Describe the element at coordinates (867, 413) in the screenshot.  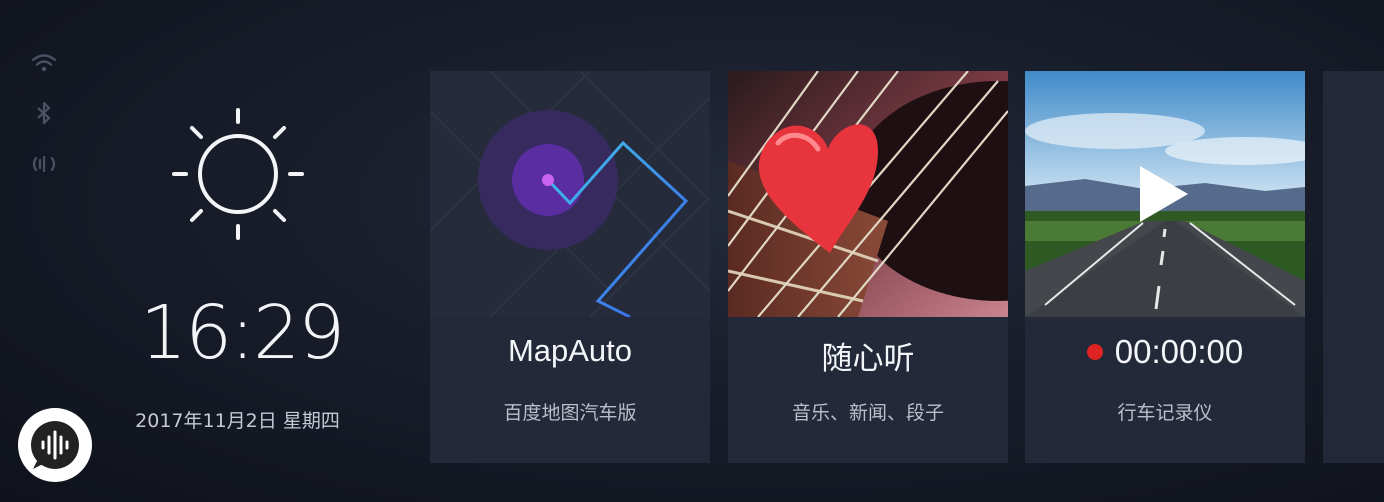
I see `music-subtitle: 音乐、新闻、段子` at that location.